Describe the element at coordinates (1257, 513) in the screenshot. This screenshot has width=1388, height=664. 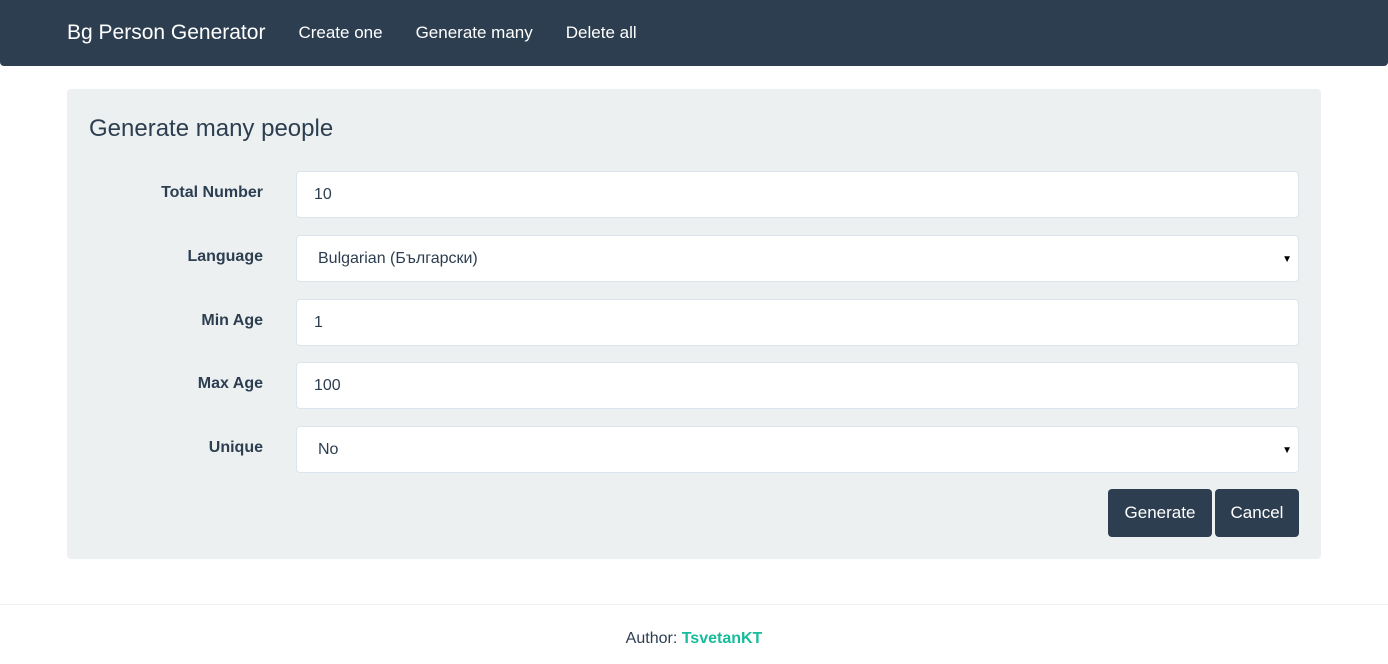
I see `cancel-button: Cancel` at that location.